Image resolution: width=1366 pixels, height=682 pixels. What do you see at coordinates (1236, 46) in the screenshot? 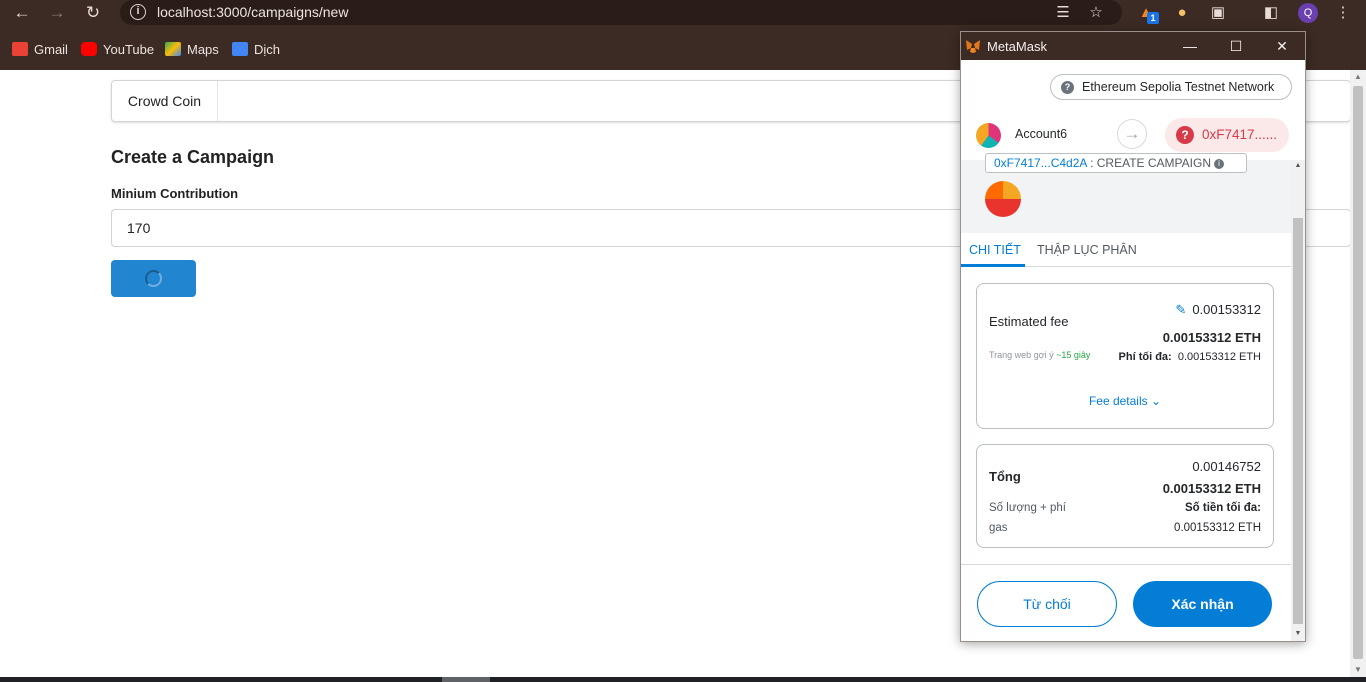
I see `maximize-icon: ☐` at bounding box center [1236, 46].